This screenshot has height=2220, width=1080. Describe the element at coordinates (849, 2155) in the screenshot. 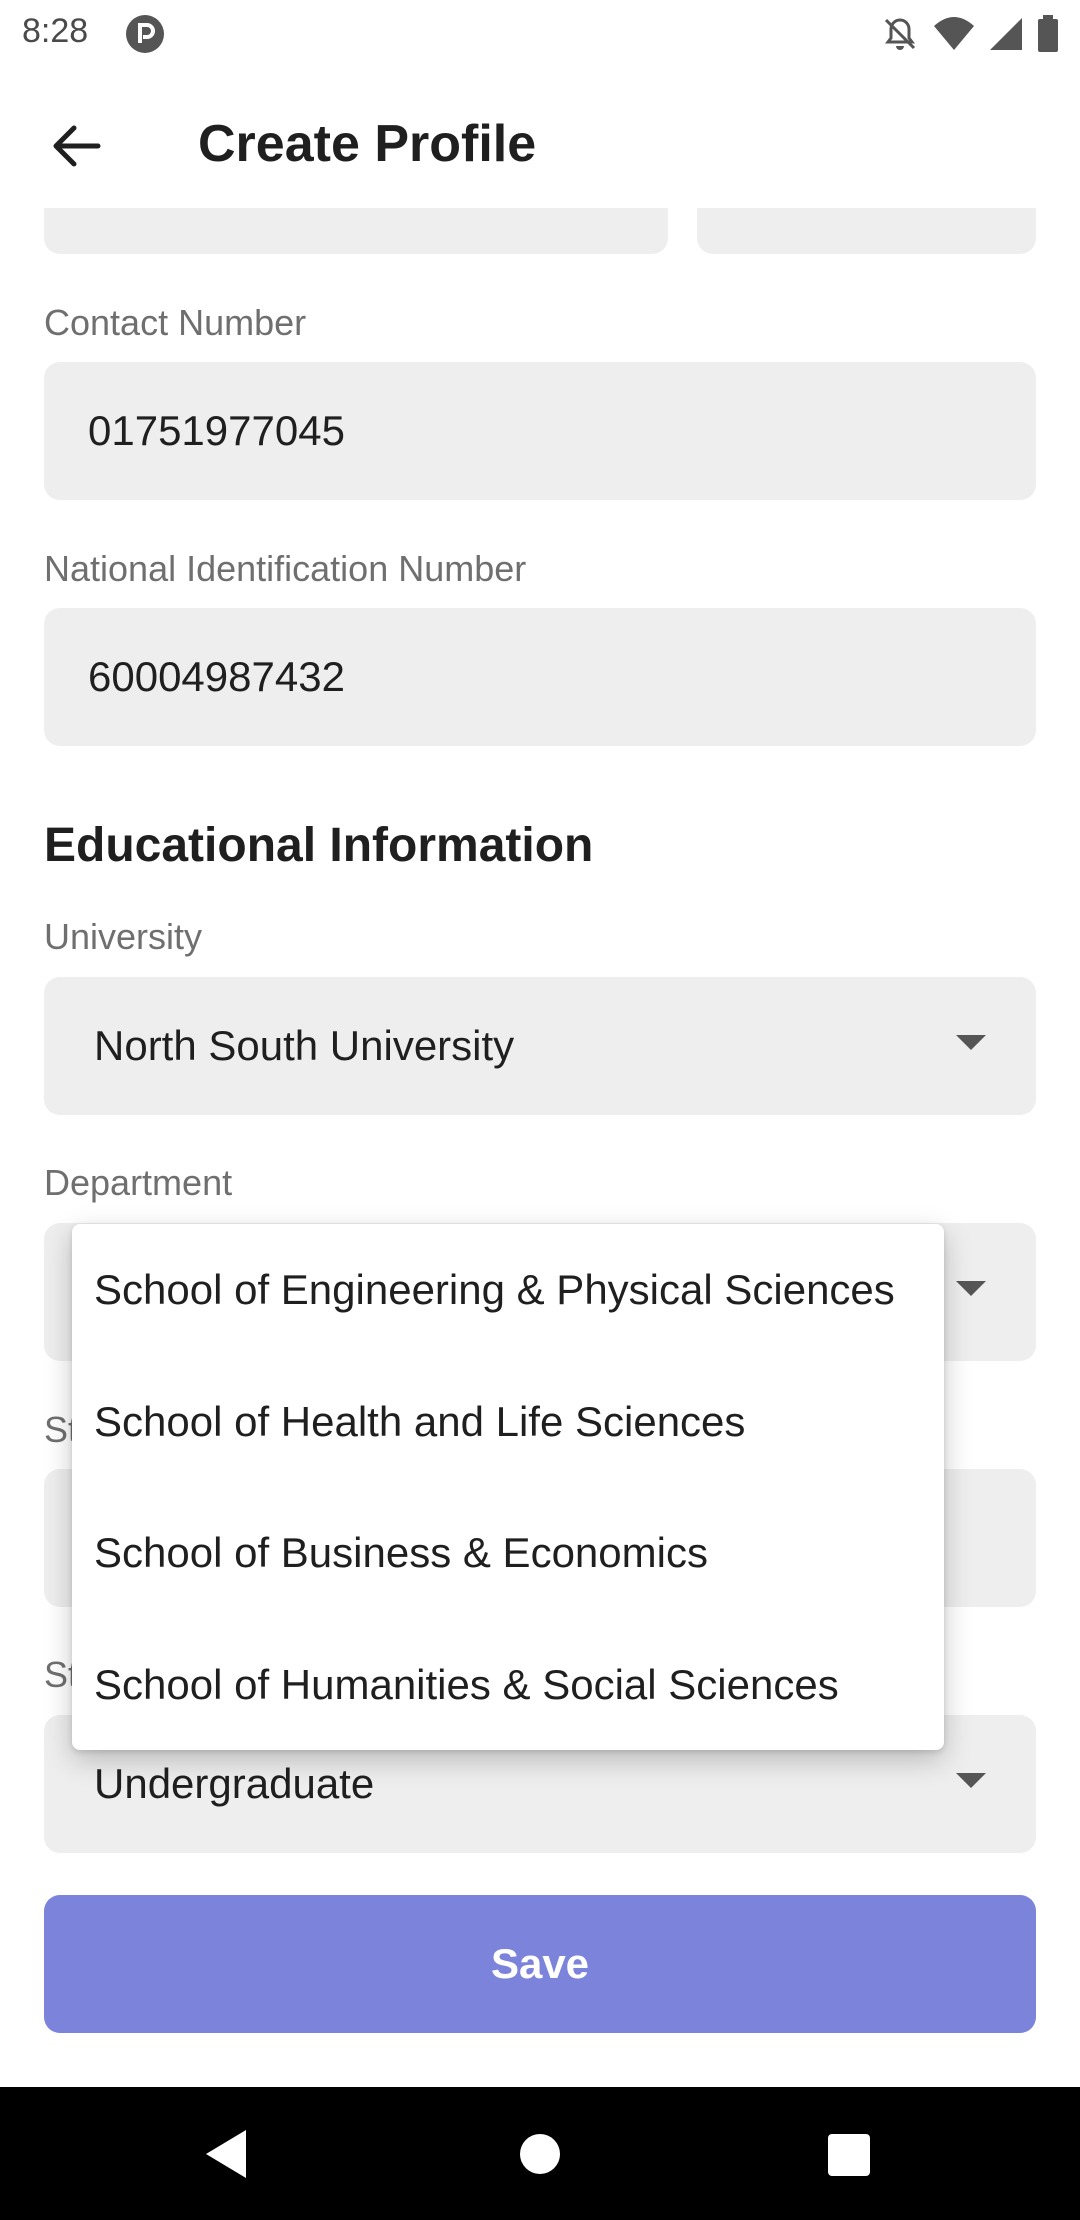

I see `nav-recents-icon` at that location.